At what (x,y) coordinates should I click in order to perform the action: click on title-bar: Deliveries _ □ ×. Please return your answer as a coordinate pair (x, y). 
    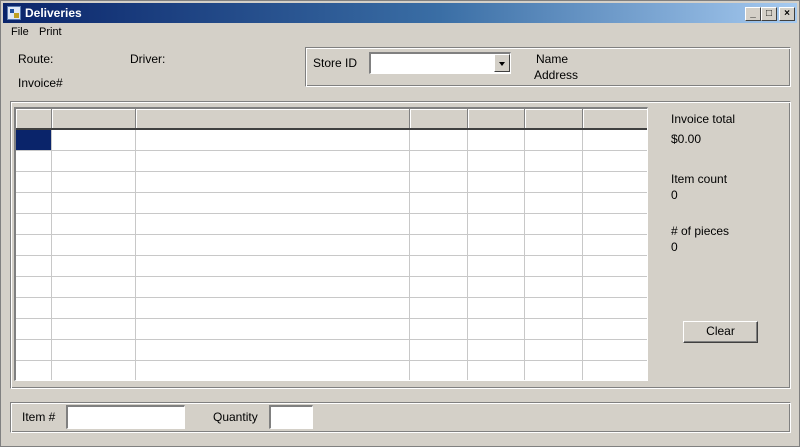
    Looking at the image, I should click on (400, 13).